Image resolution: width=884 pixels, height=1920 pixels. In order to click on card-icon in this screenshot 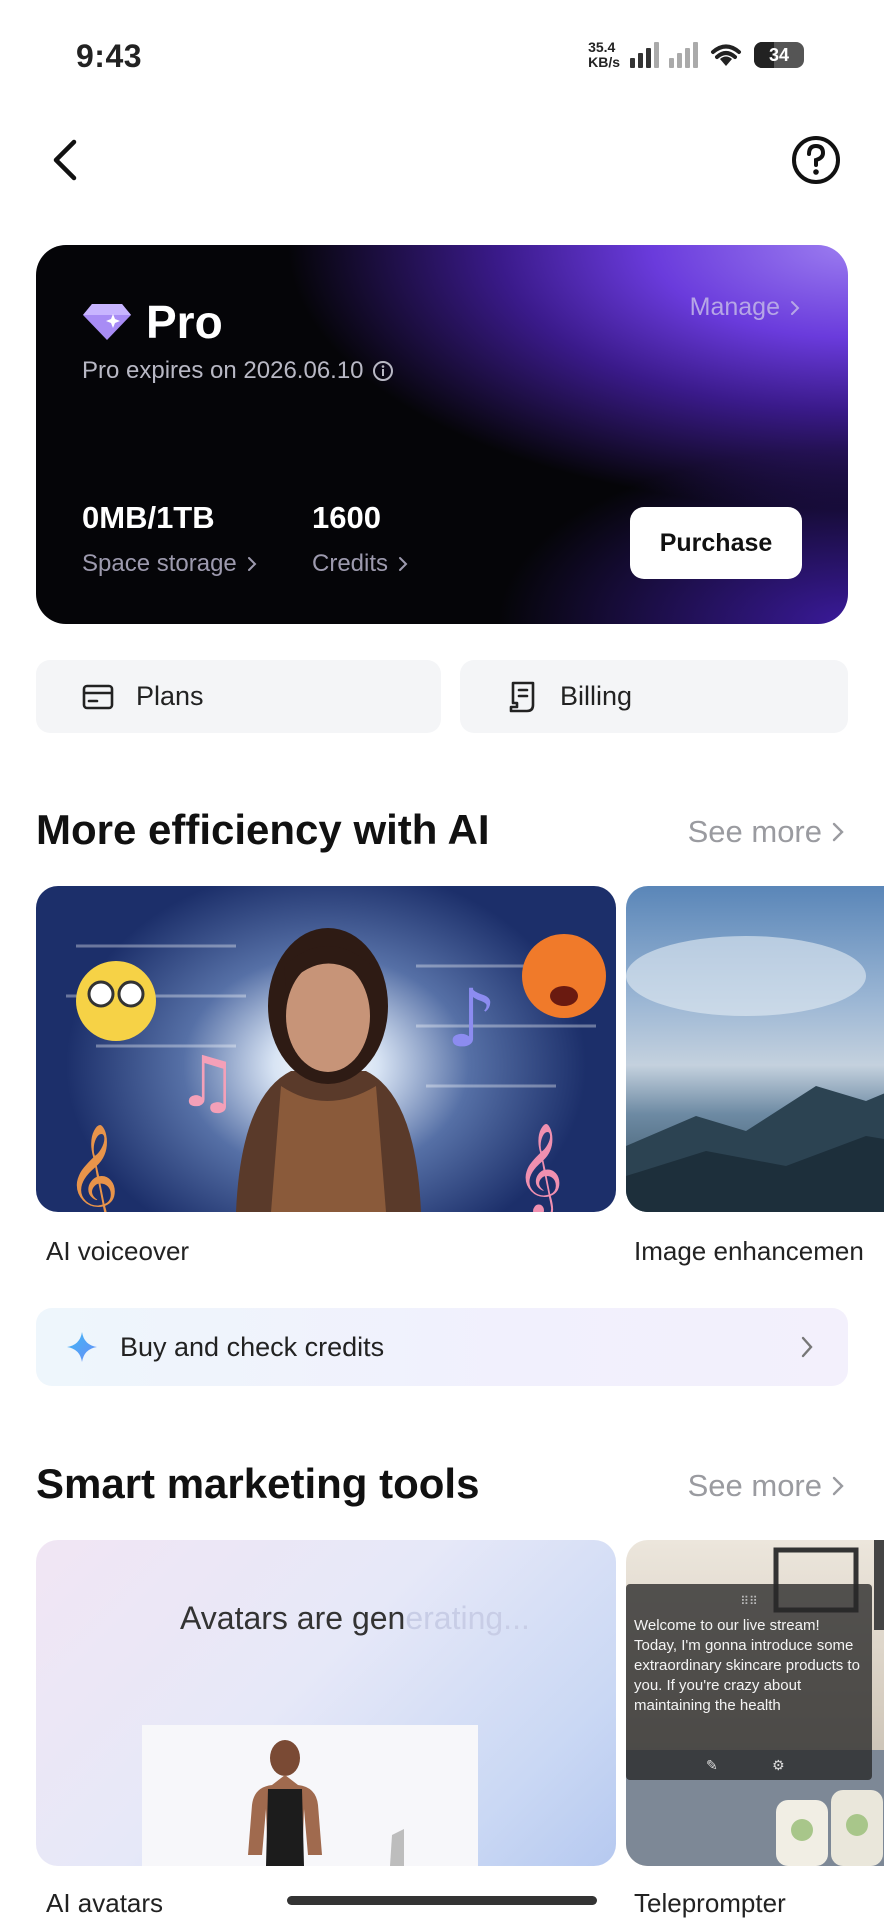, I will do `click(98, 696)`.